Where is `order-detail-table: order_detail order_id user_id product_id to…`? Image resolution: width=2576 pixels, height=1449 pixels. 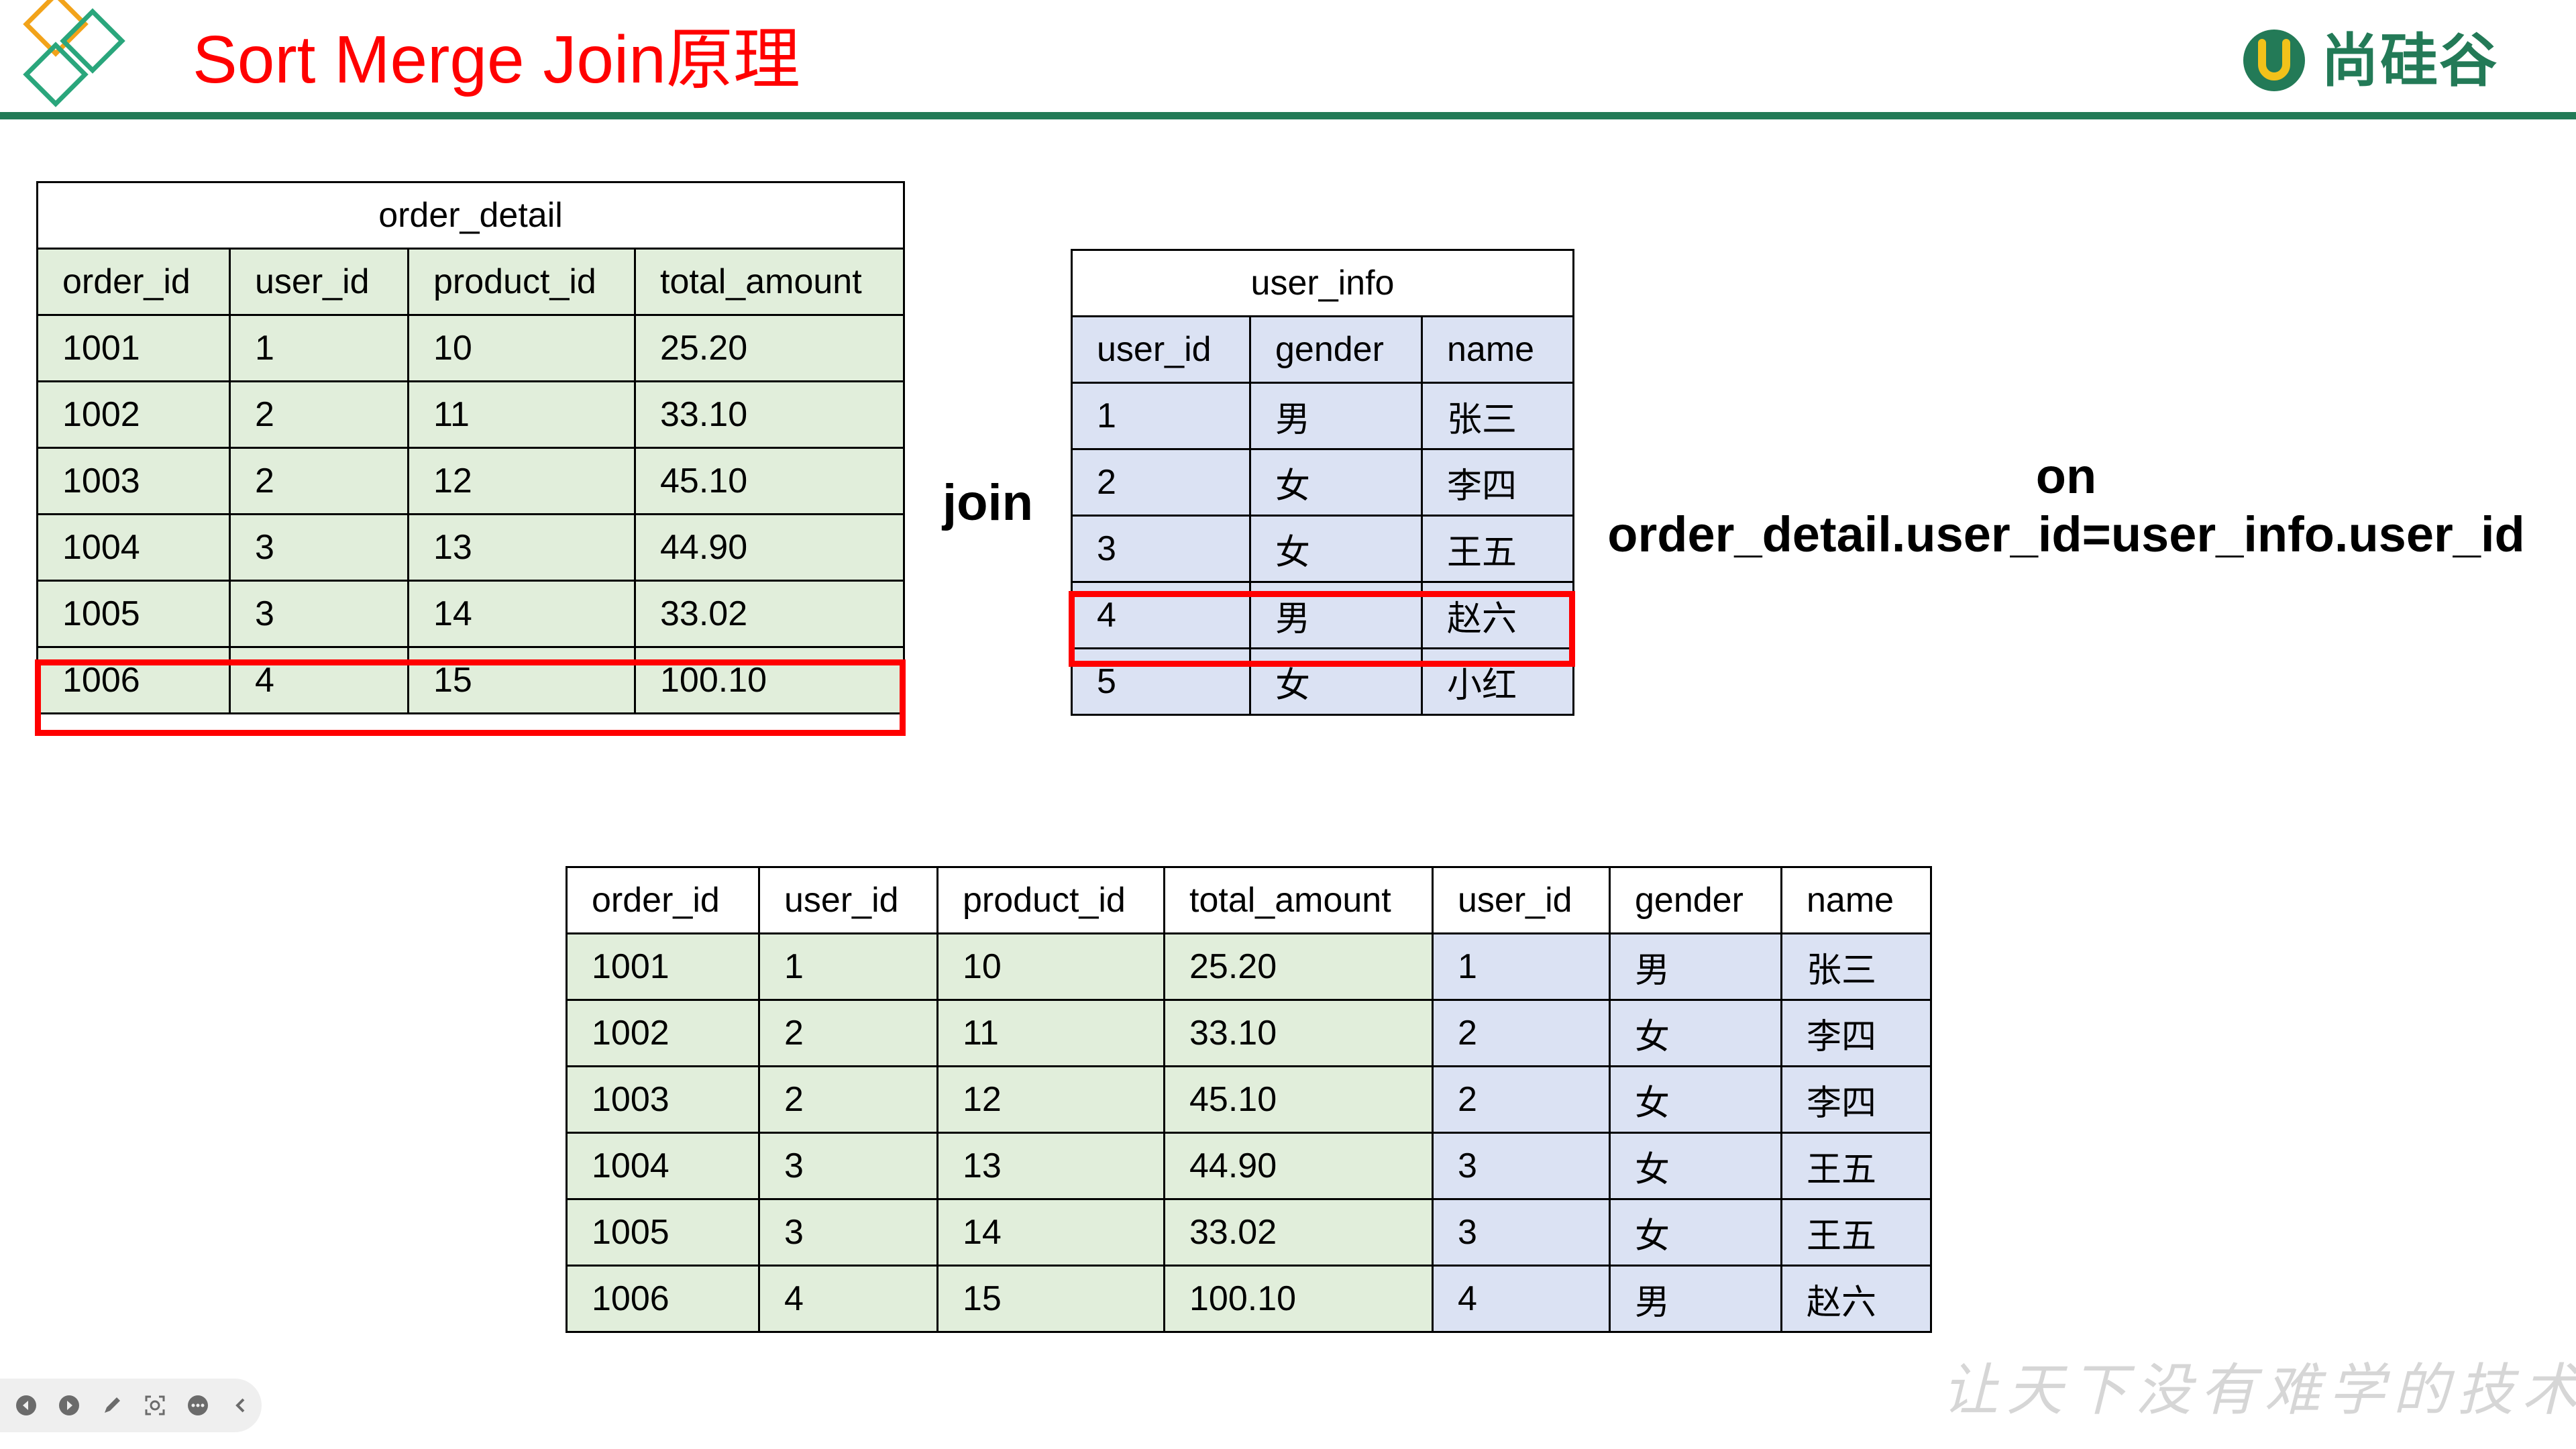 order-detail-table: order_detail order_id user_id product_id to… is located at coordinates (470, 447).